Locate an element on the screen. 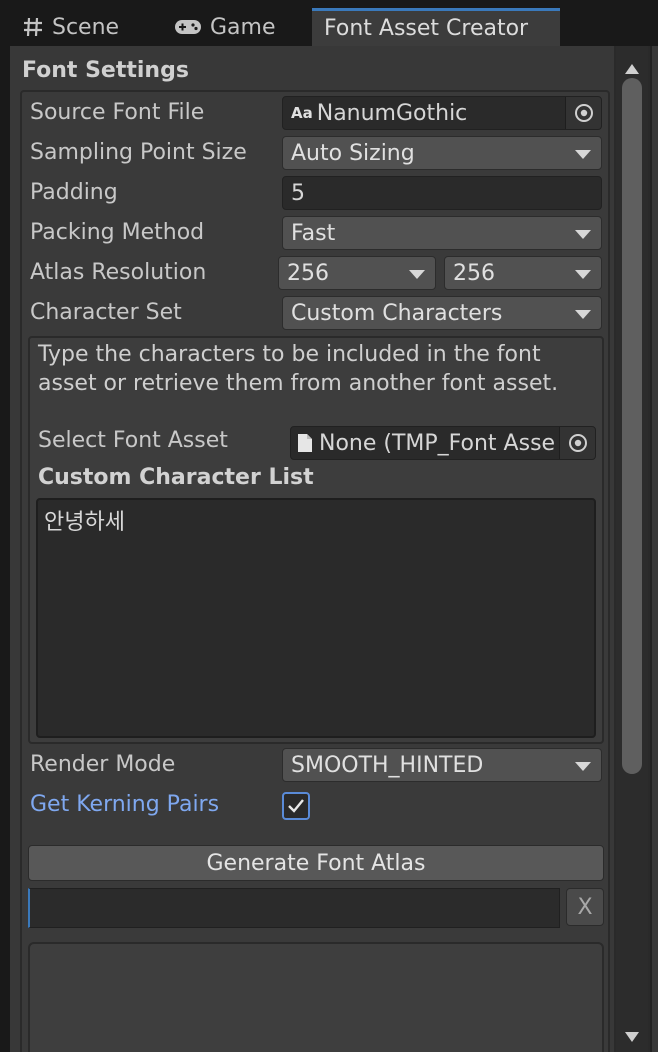 This screenshot has height=1052, width=658. tab-bar: Scene Game Font Asset Creator is located at coordinates (329, 23).